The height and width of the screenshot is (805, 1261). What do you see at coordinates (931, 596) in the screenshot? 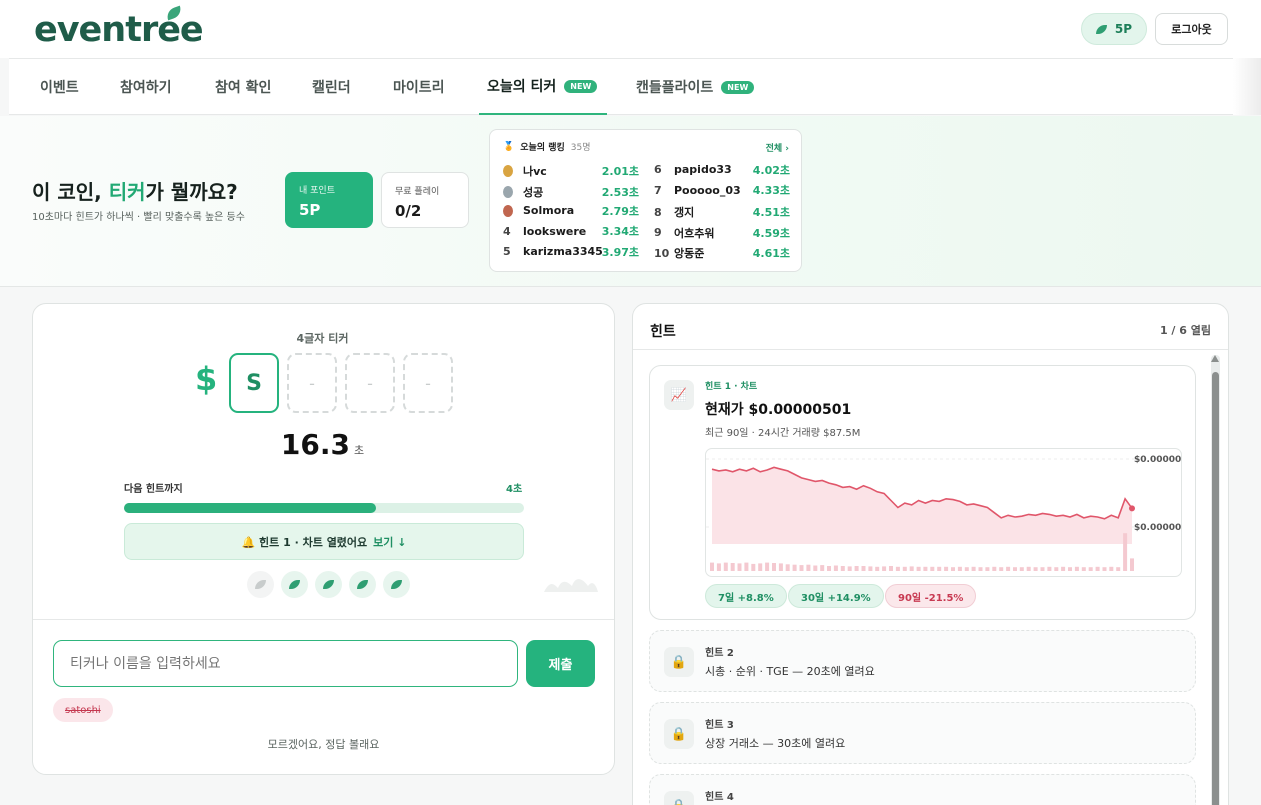
I see `change-chip: 90일 -21.5%` at bounding box center [931, 596].